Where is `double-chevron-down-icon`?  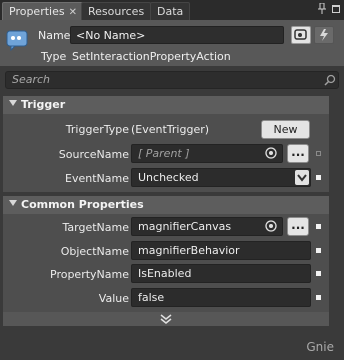 double-chevron-down-icon is located at coordinates (166, 319).